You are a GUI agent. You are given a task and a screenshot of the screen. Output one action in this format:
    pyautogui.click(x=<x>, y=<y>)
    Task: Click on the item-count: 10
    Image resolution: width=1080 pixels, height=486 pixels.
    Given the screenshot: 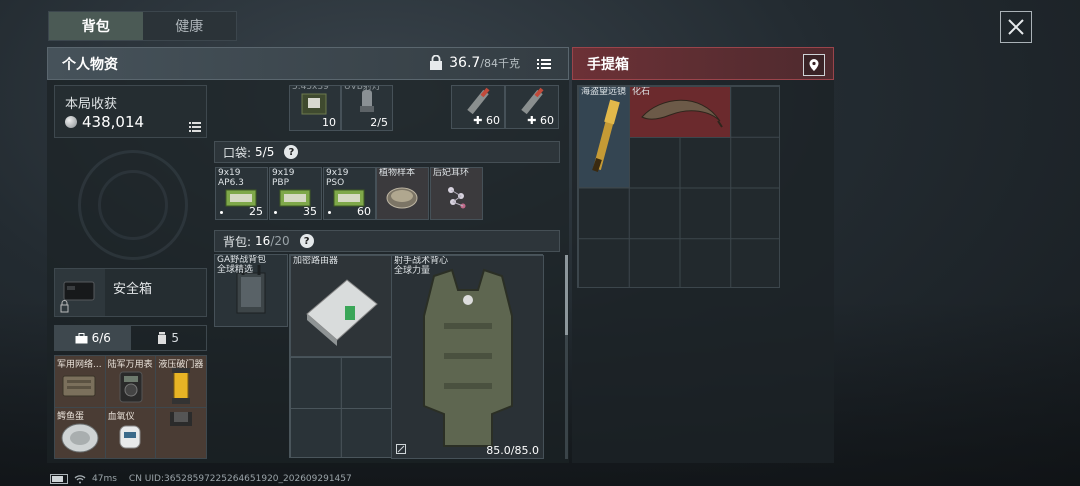 What is the action you would take?
    pyautogui.click(x=329, y=122)
    